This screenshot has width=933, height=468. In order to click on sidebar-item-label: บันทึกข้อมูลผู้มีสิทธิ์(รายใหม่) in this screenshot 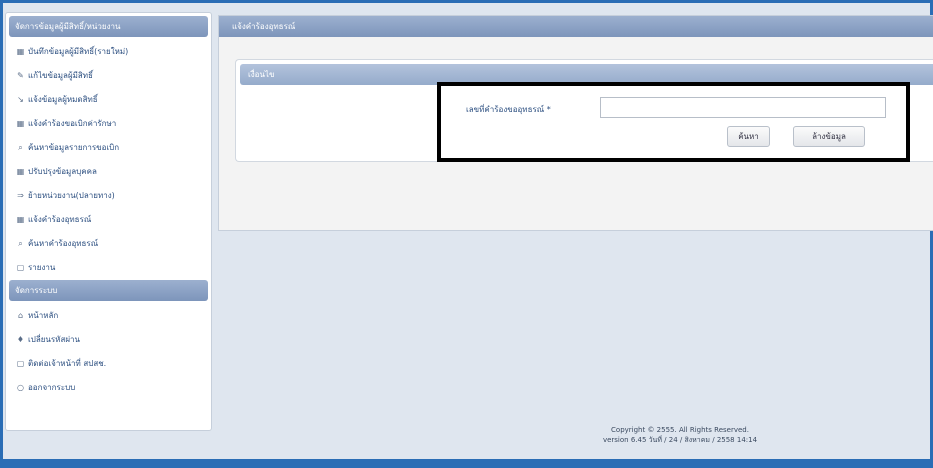, I will do `click(78, 51)`.